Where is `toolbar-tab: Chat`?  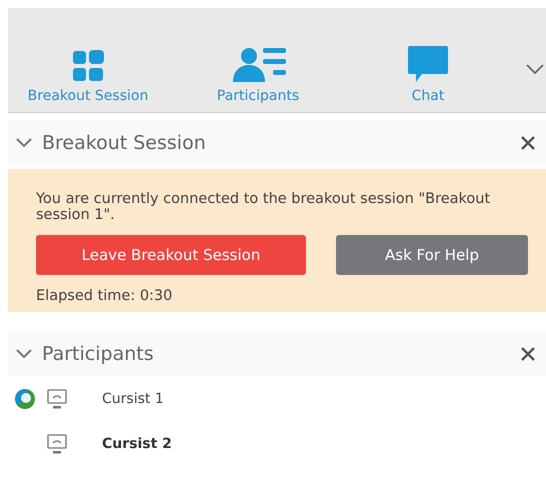 toolbar-tab: Chat is located at coordinates (428, 72).